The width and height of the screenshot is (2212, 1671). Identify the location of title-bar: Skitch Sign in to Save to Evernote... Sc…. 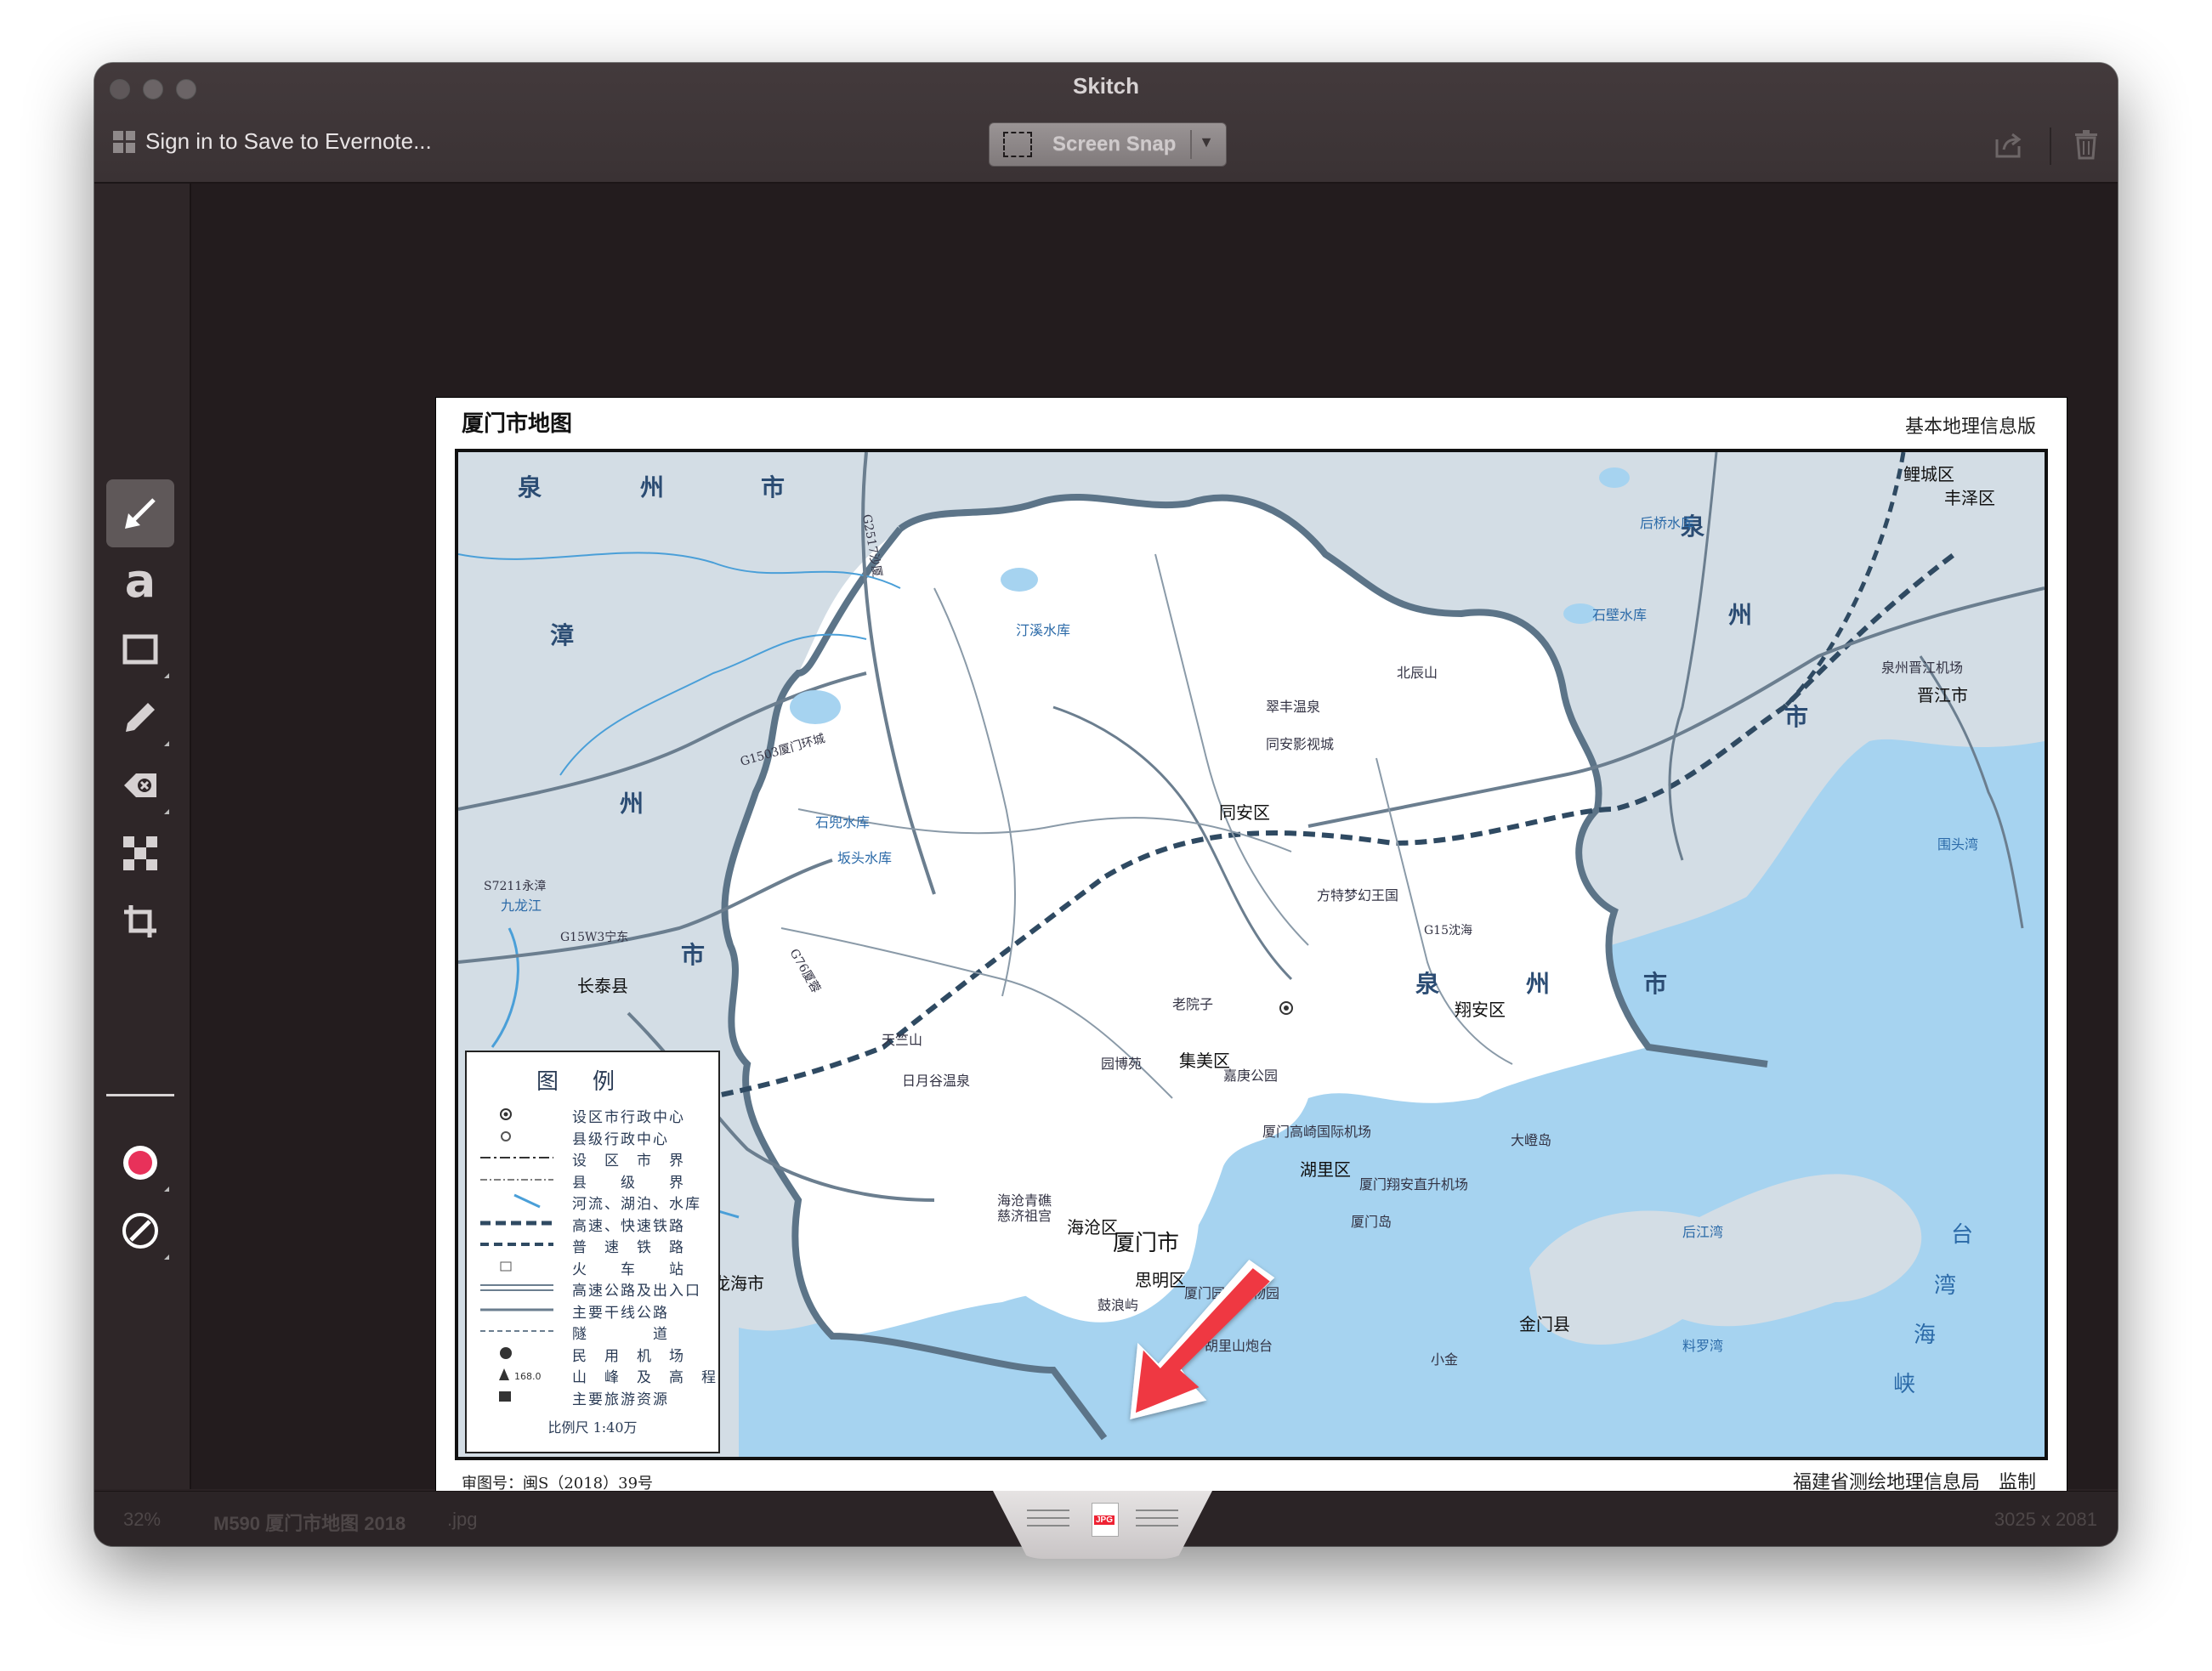
(1106, 124).